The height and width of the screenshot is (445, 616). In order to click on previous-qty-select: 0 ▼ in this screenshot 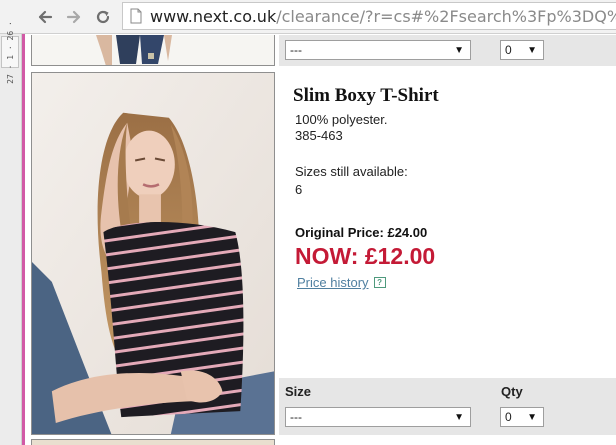, I will do `click(522, 50)`.